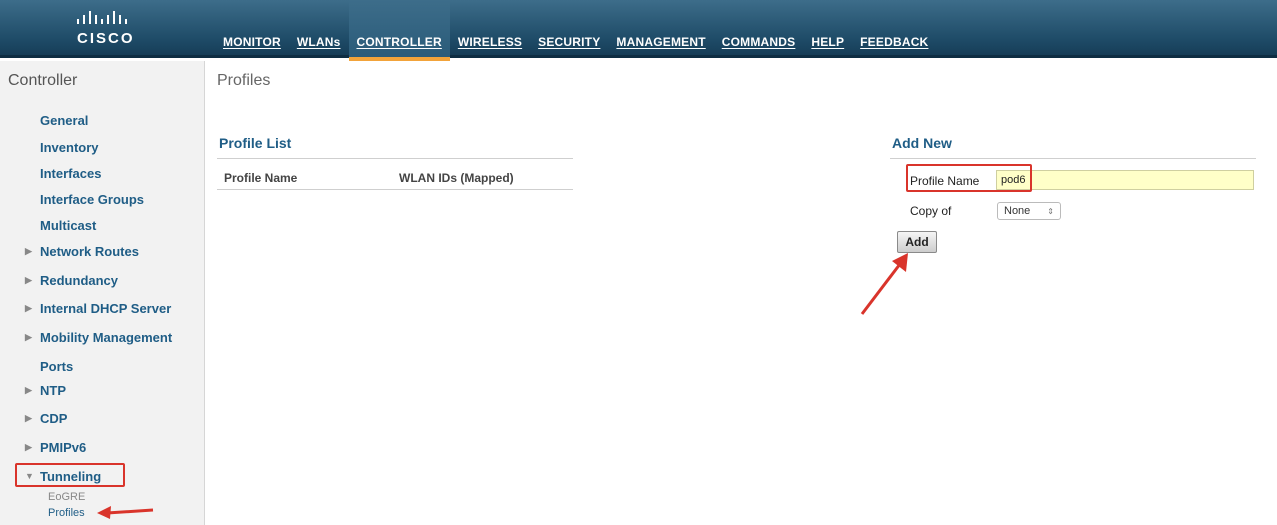 The image size is (1277, 525). What do you see at coordinates (54, 418) in the screenshot?
I see `sidebar-item-label: CDP` at bounding box center [54, 418].